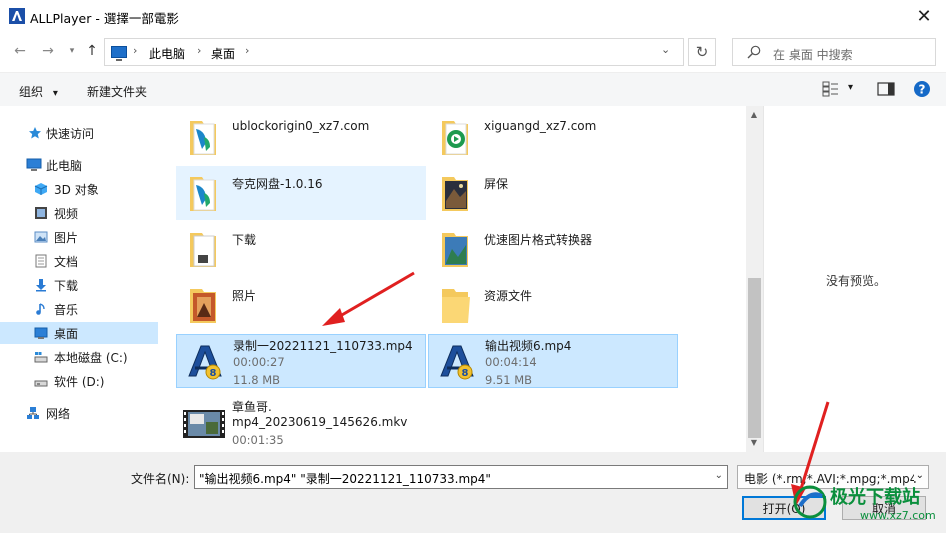  I want to click on file-item: 优速图片格式转换器, so click(553, 249).